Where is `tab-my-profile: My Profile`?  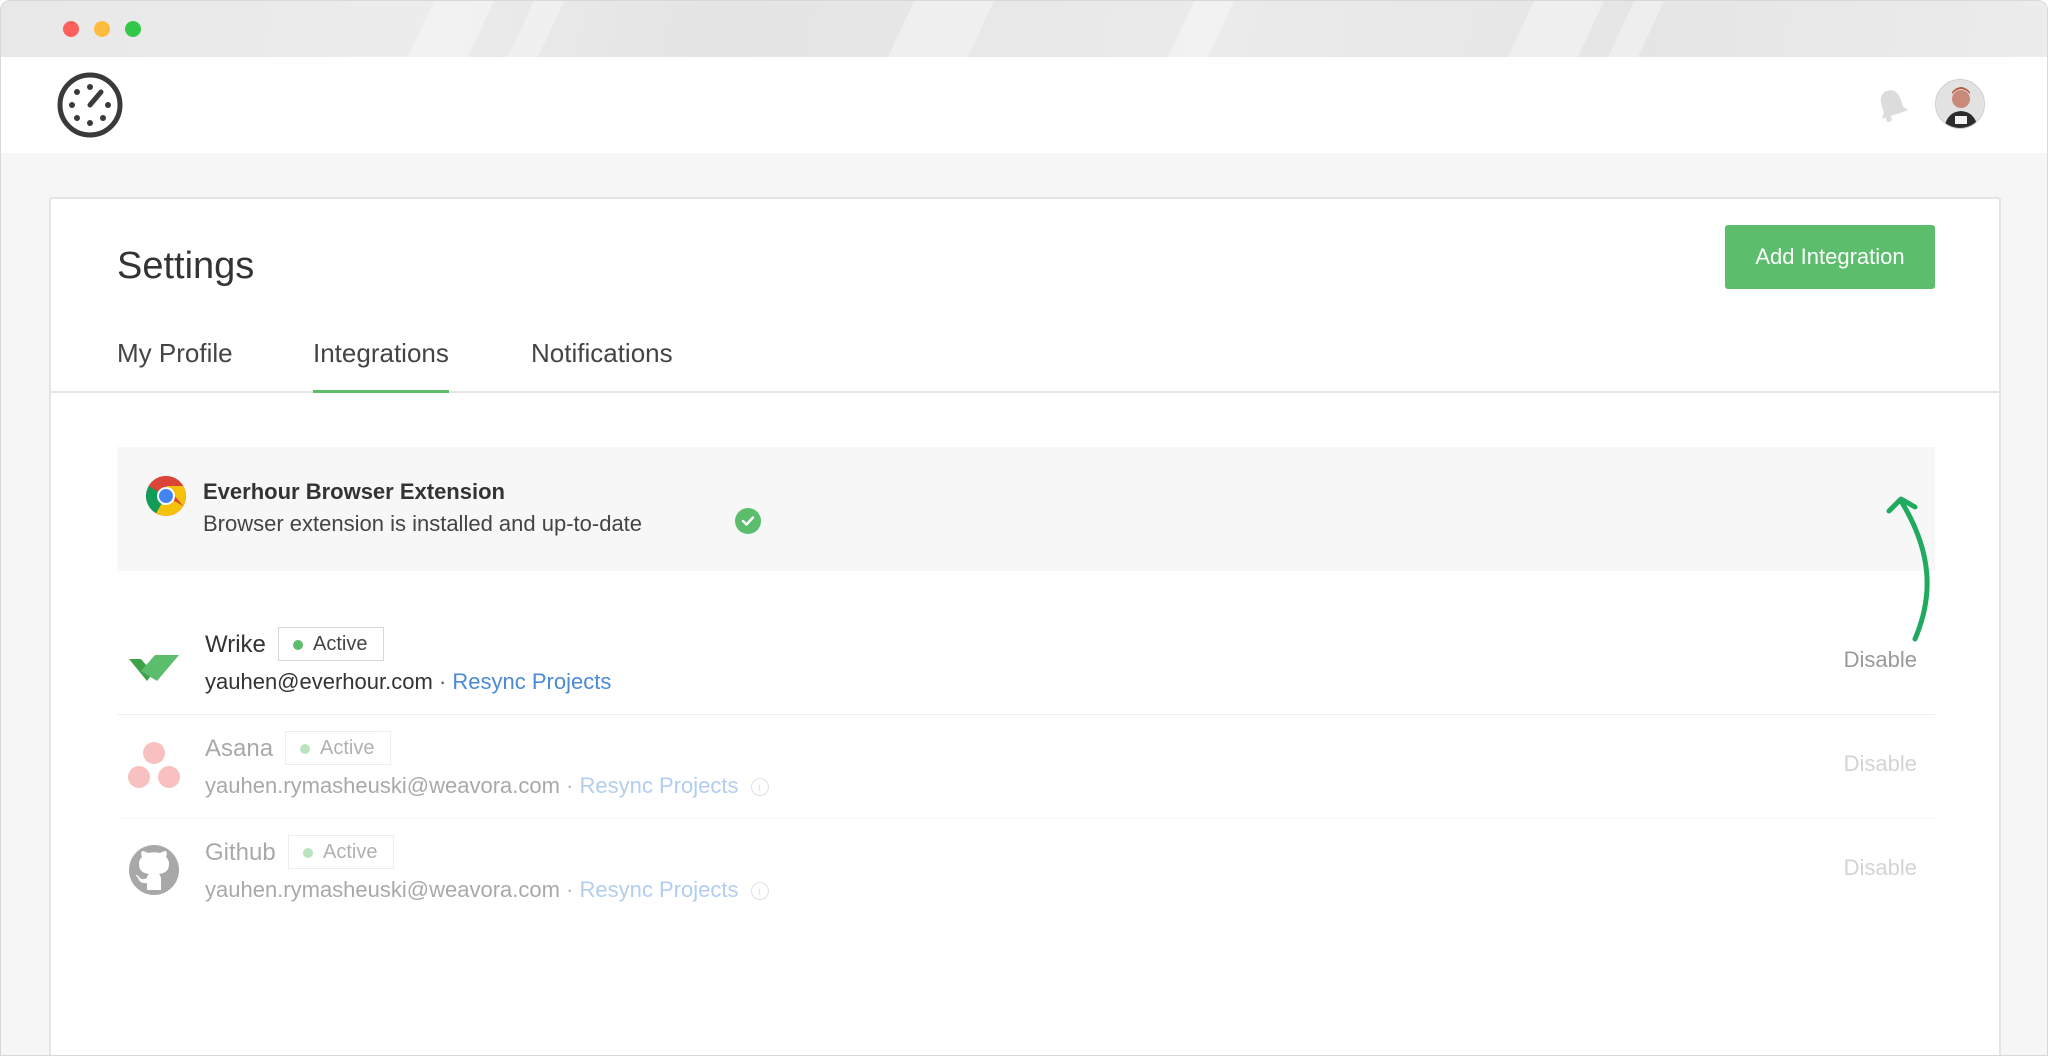
tab-my-profile: My Profile is located at coordinates (175, 361).